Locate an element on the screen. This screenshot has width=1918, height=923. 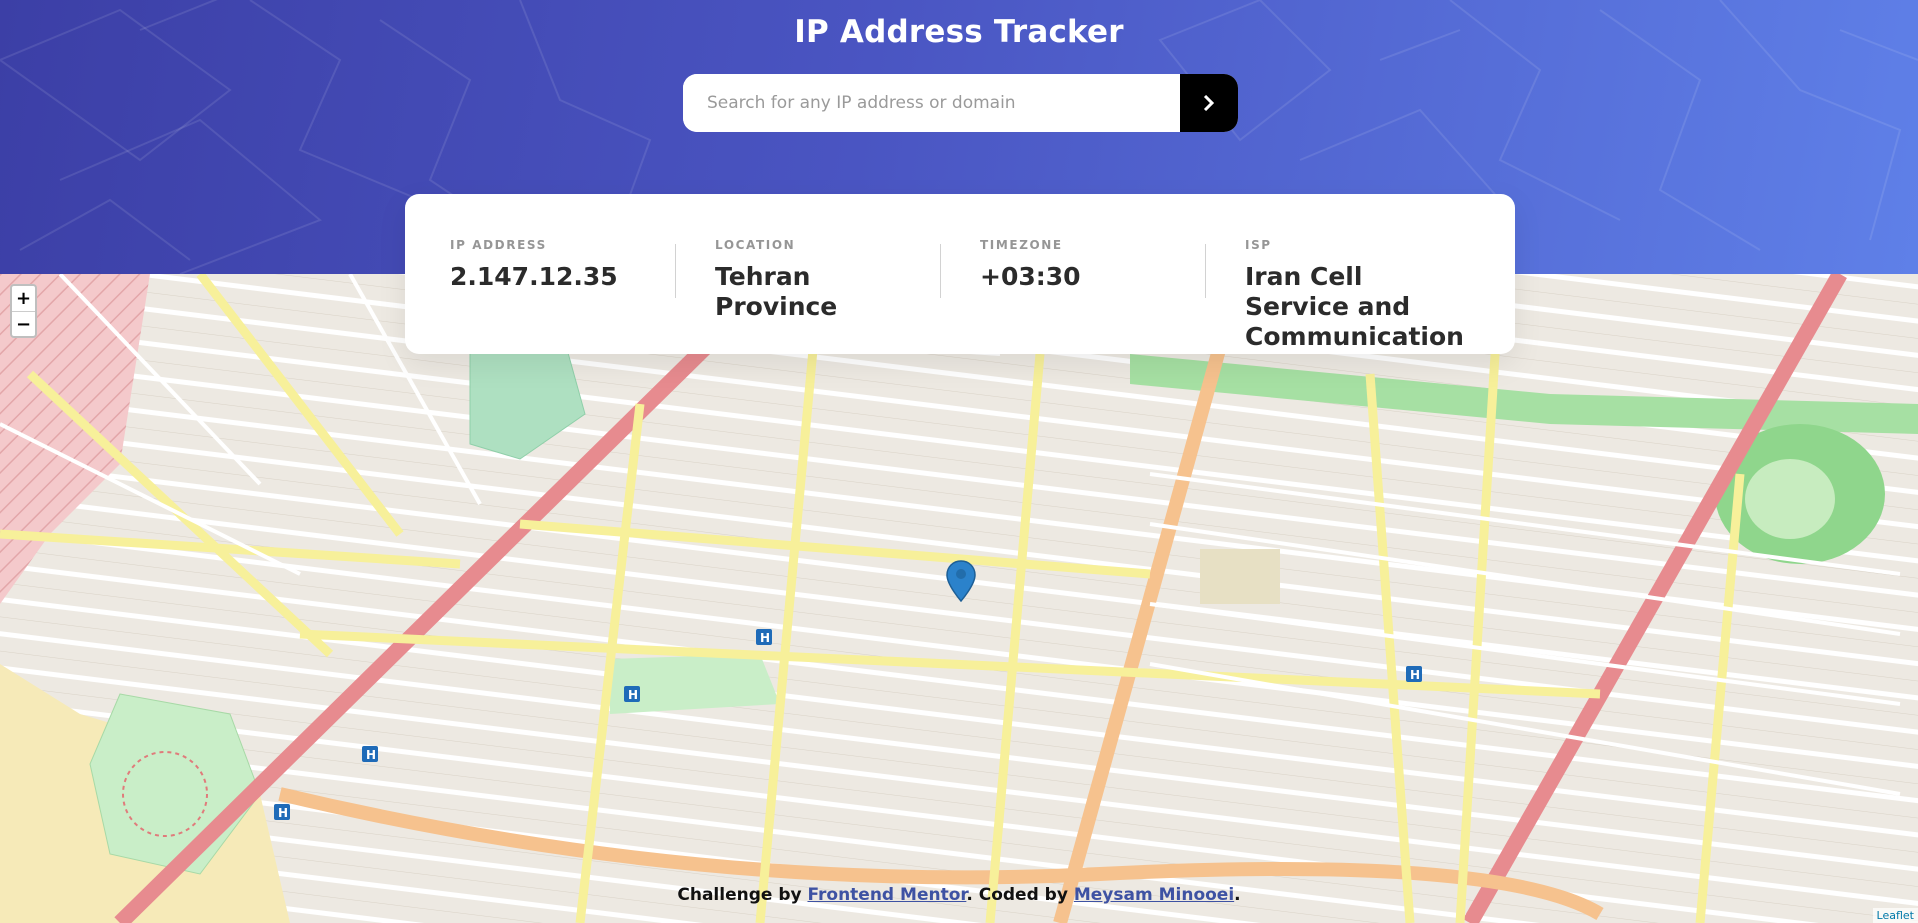
zoom-control: + − is located at coordinates (23, 311).